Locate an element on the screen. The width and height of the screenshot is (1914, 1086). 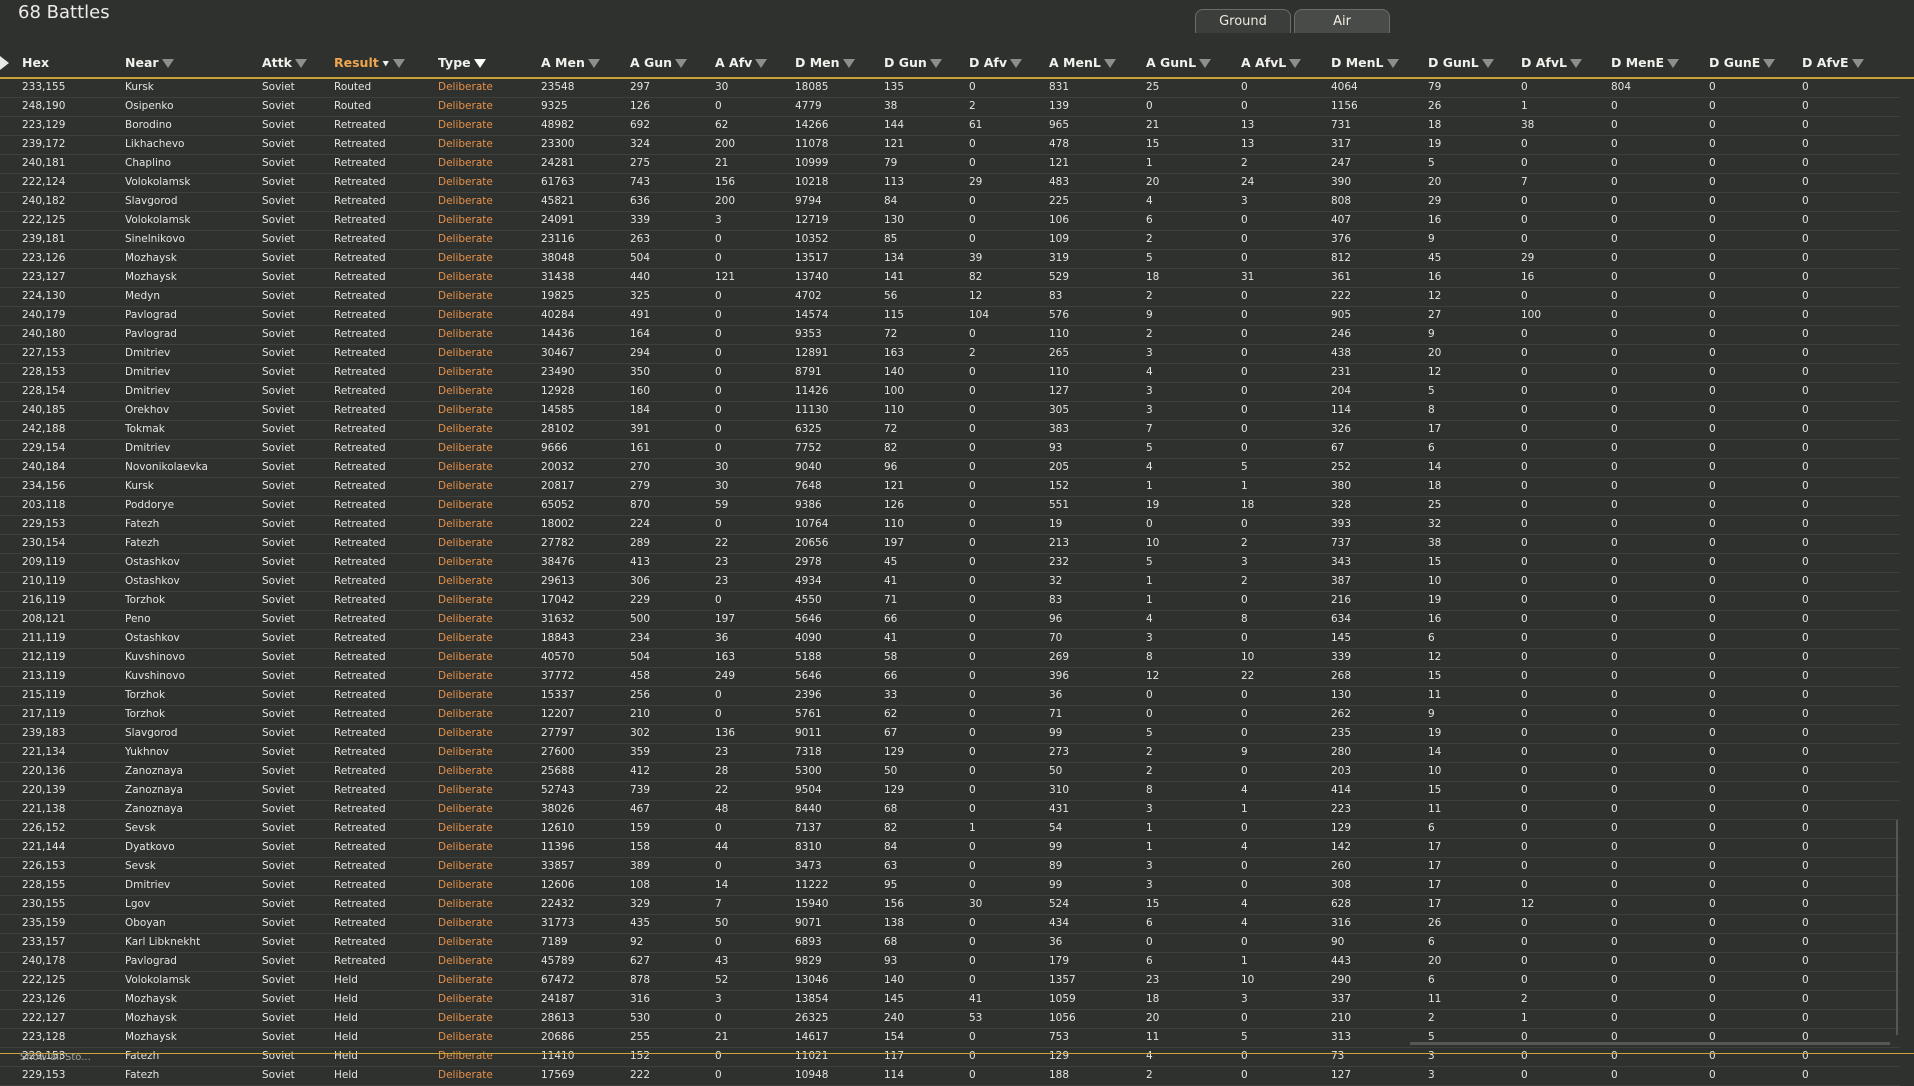
column-header-d-afv: D Afv is located at coordinates (995, 62).